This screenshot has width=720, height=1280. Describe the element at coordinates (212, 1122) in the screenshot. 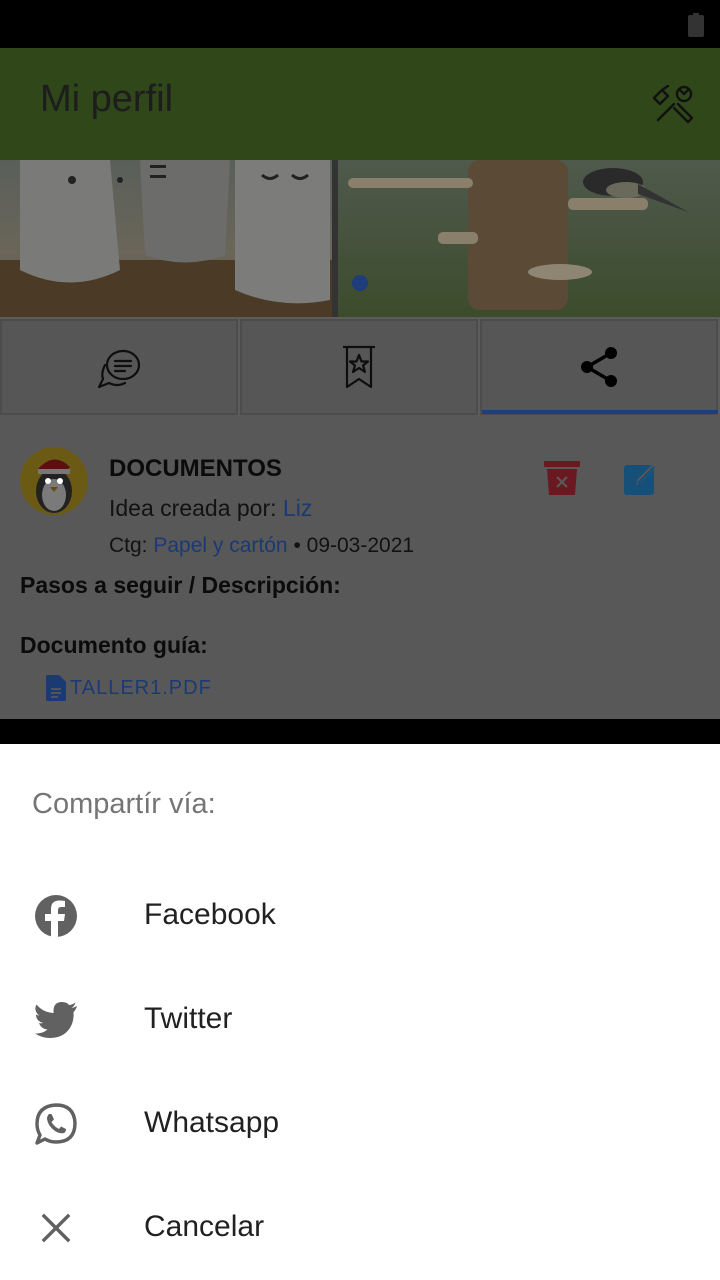

I see `share-option-label: Whatsapp` at that location.